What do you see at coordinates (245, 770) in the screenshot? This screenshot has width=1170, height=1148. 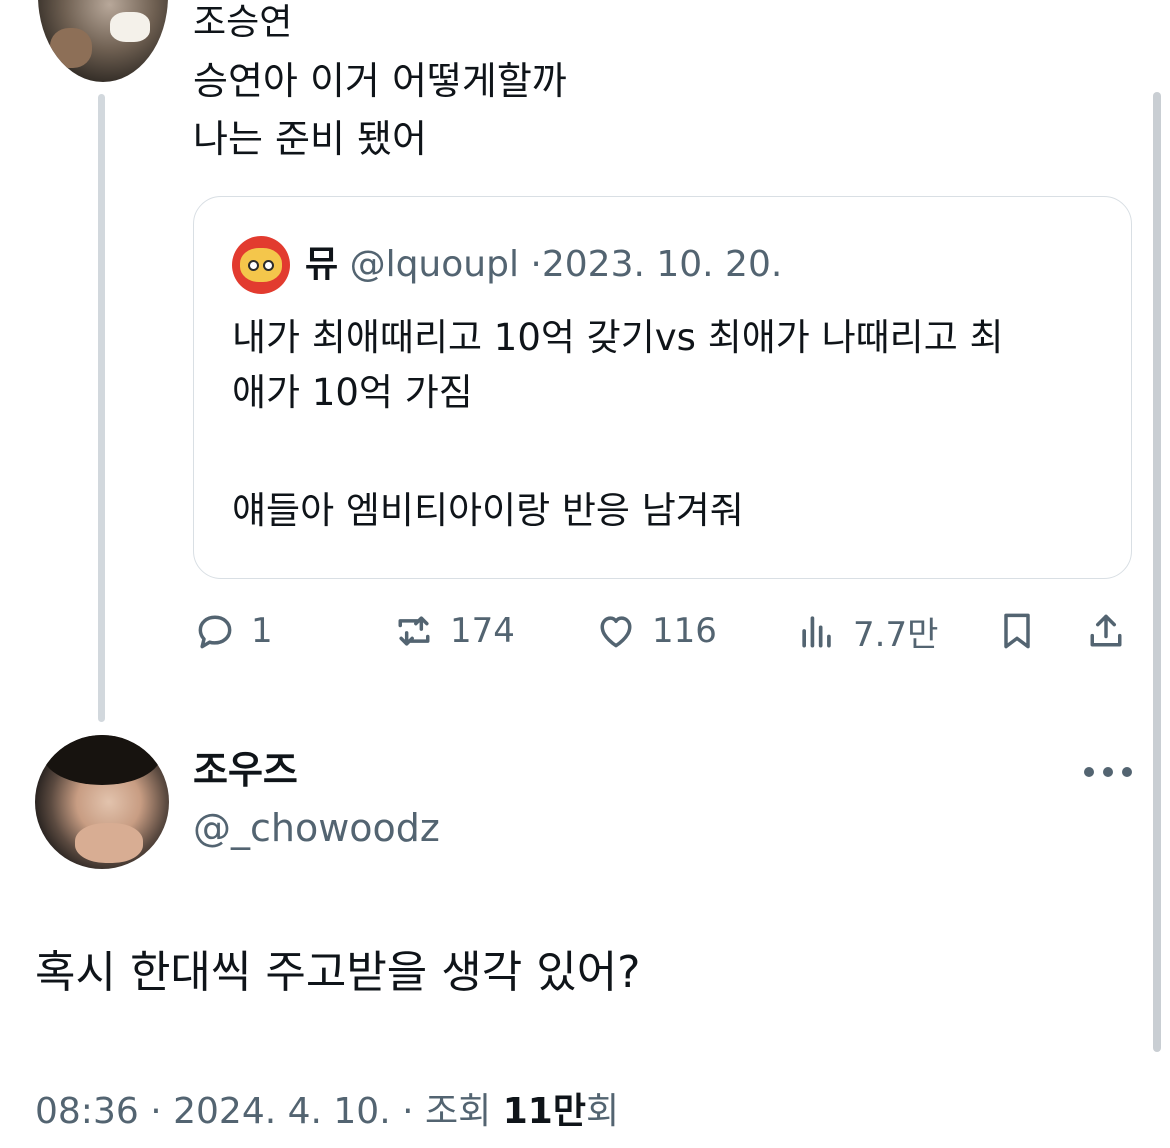 I see `author-name: 조우즈` at bounding box center [245, 770].